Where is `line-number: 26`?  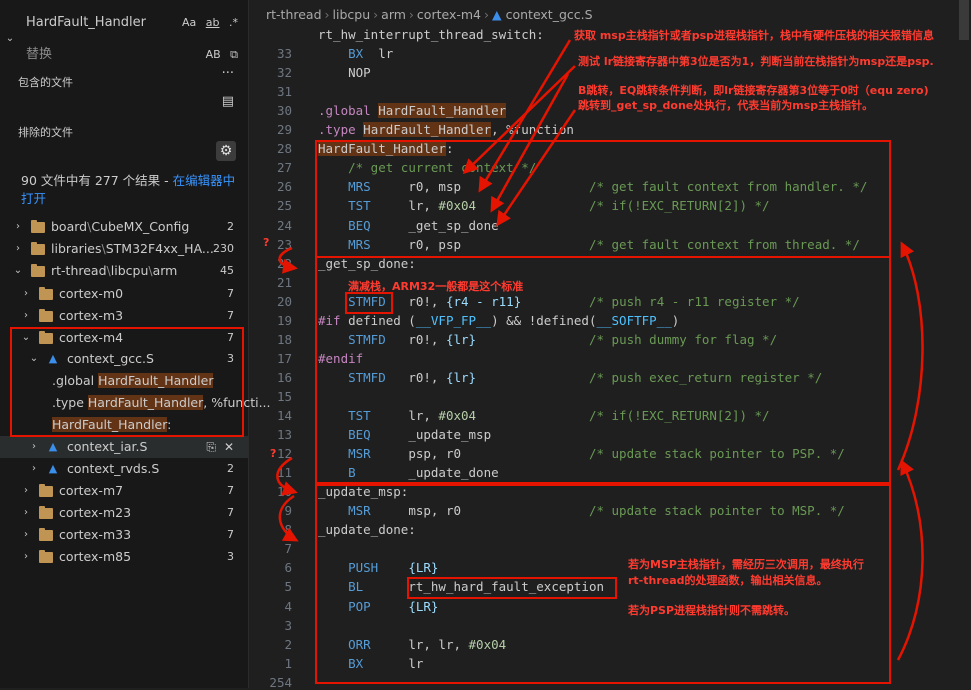
line-number: 26 is located at coordinates (284, 187).